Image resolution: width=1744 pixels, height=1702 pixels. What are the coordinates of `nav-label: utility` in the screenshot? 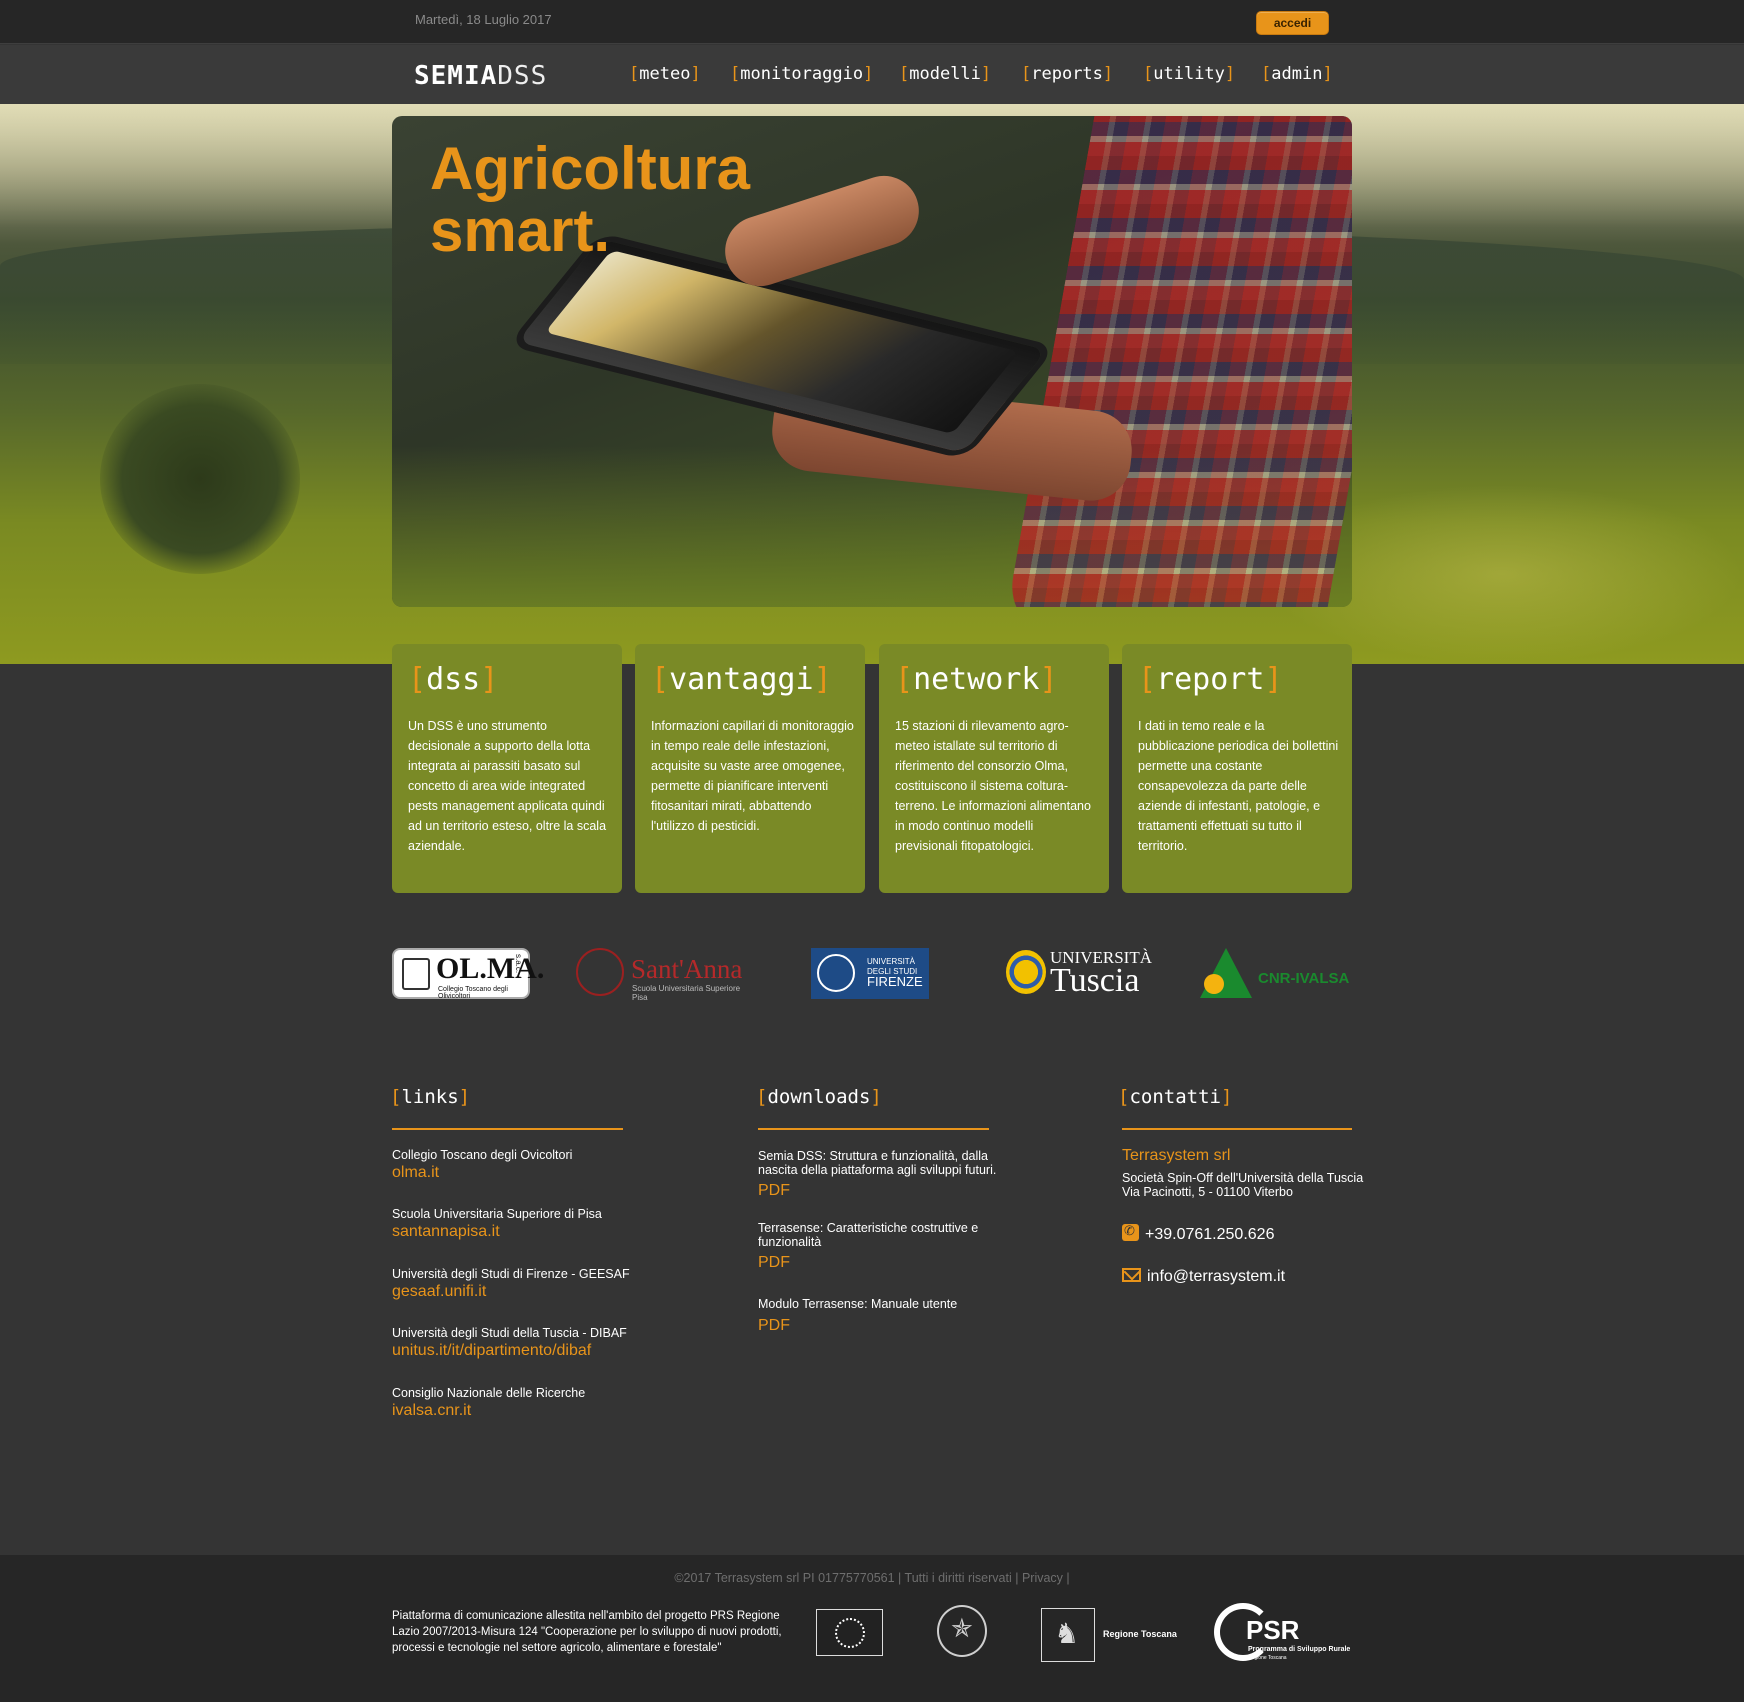 It's located at (1189, 74).